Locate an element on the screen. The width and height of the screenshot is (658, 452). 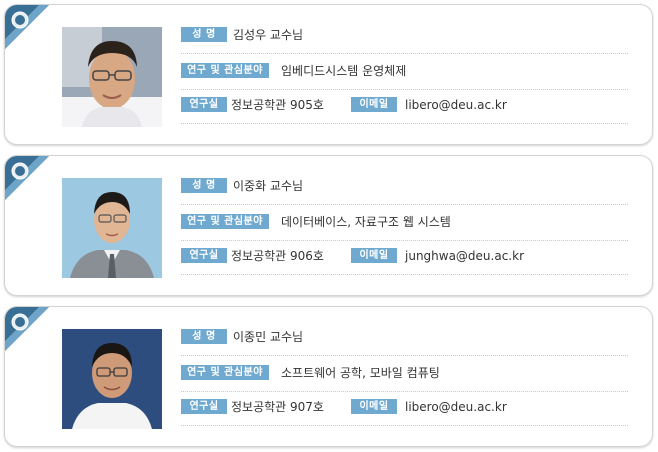
contact-row: 연구실 정보공학관 906호 이메일 junghwa@deu.ac.kr is located at coordinates (404, 260).